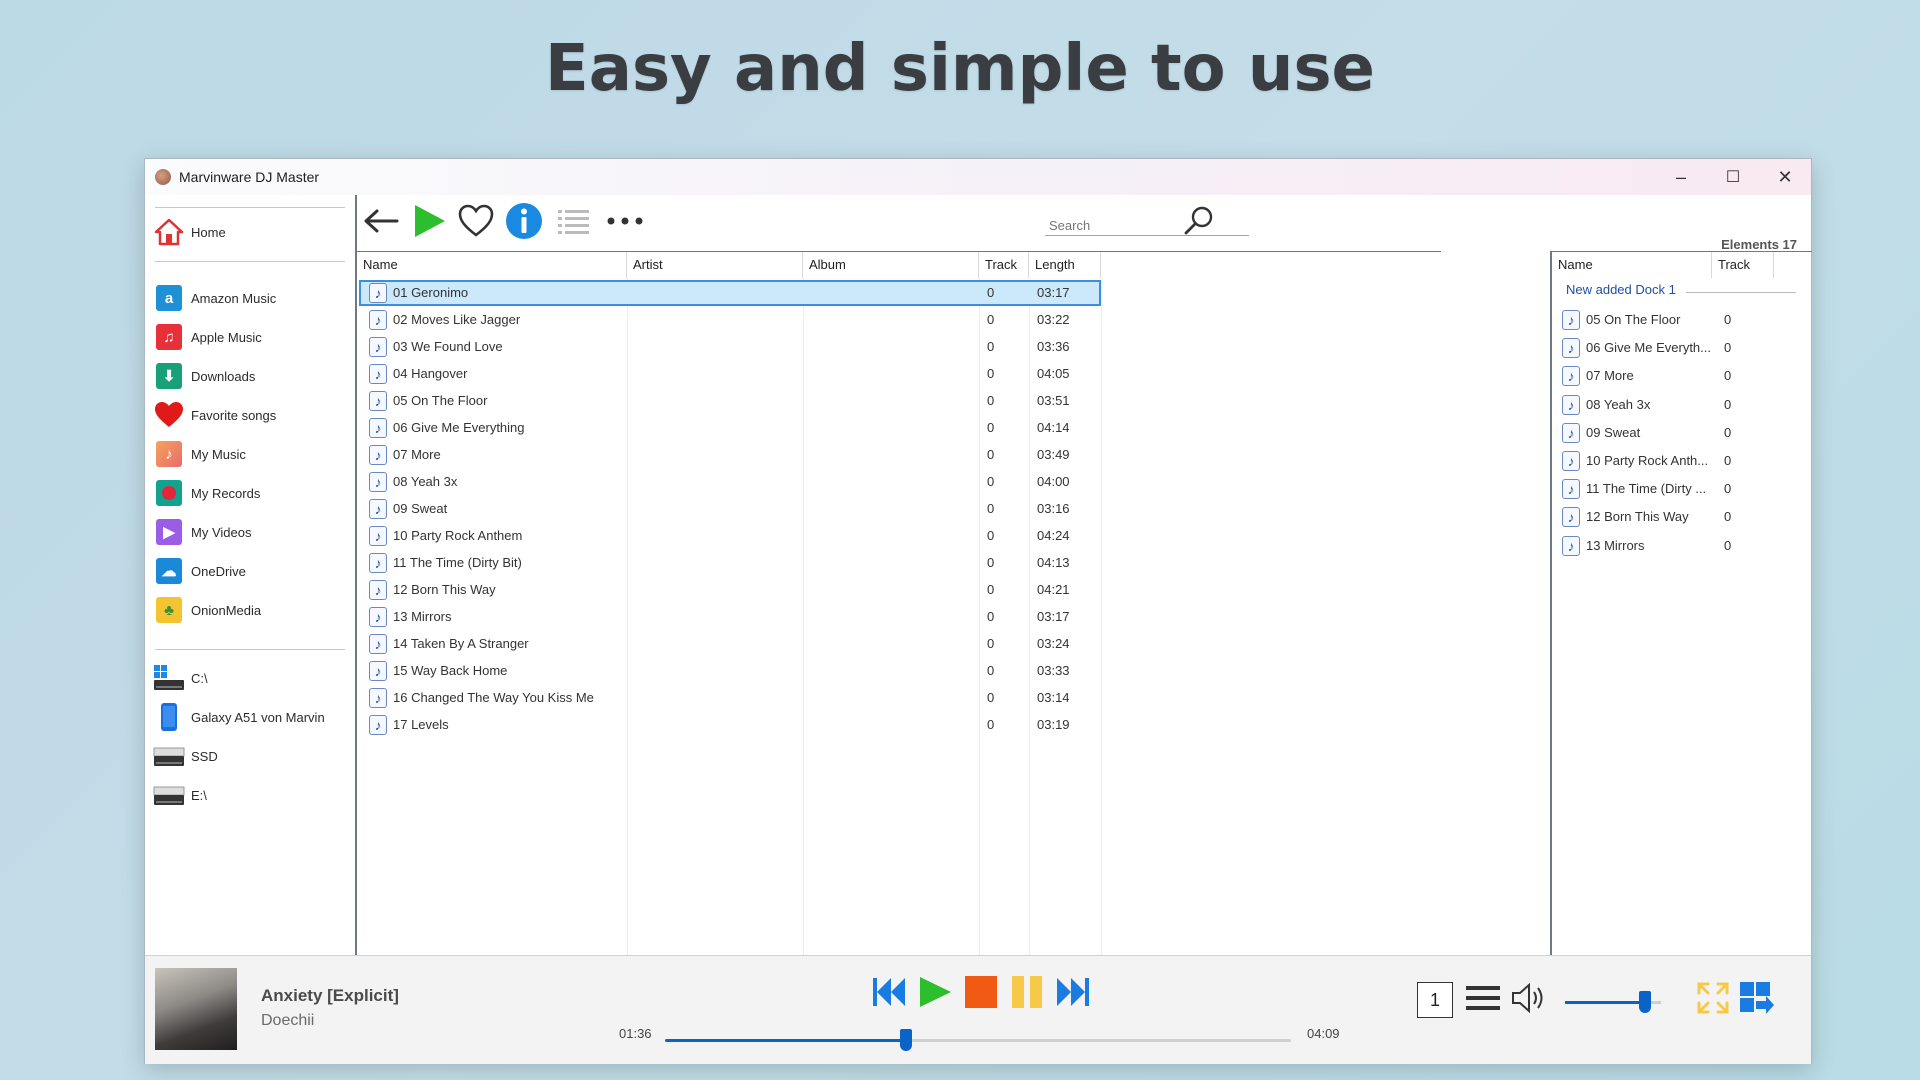 The image size is (1920, 1080). I want to click on table-row: ♪ 15 Way Back Home 0 03:33, so click(730, 671).